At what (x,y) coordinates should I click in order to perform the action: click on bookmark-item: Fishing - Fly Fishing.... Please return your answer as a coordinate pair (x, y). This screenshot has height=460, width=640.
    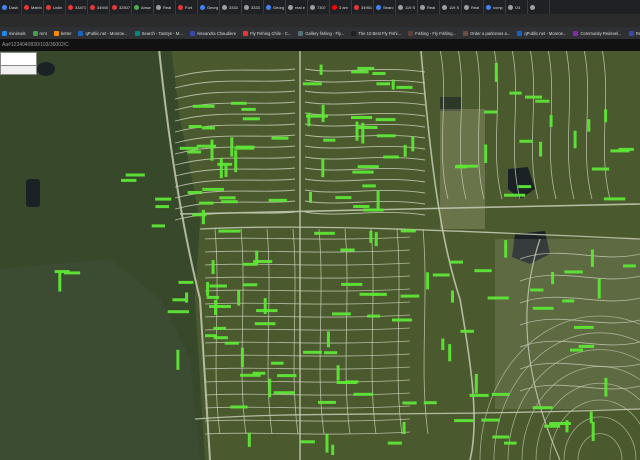
    Looking at the image, I should click on (432, 33).